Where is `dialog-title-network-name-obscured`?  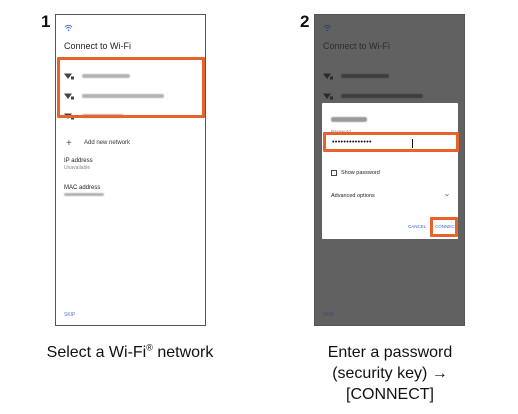 dialog-title-network-name-obscured is located at coordinates (349, 119).